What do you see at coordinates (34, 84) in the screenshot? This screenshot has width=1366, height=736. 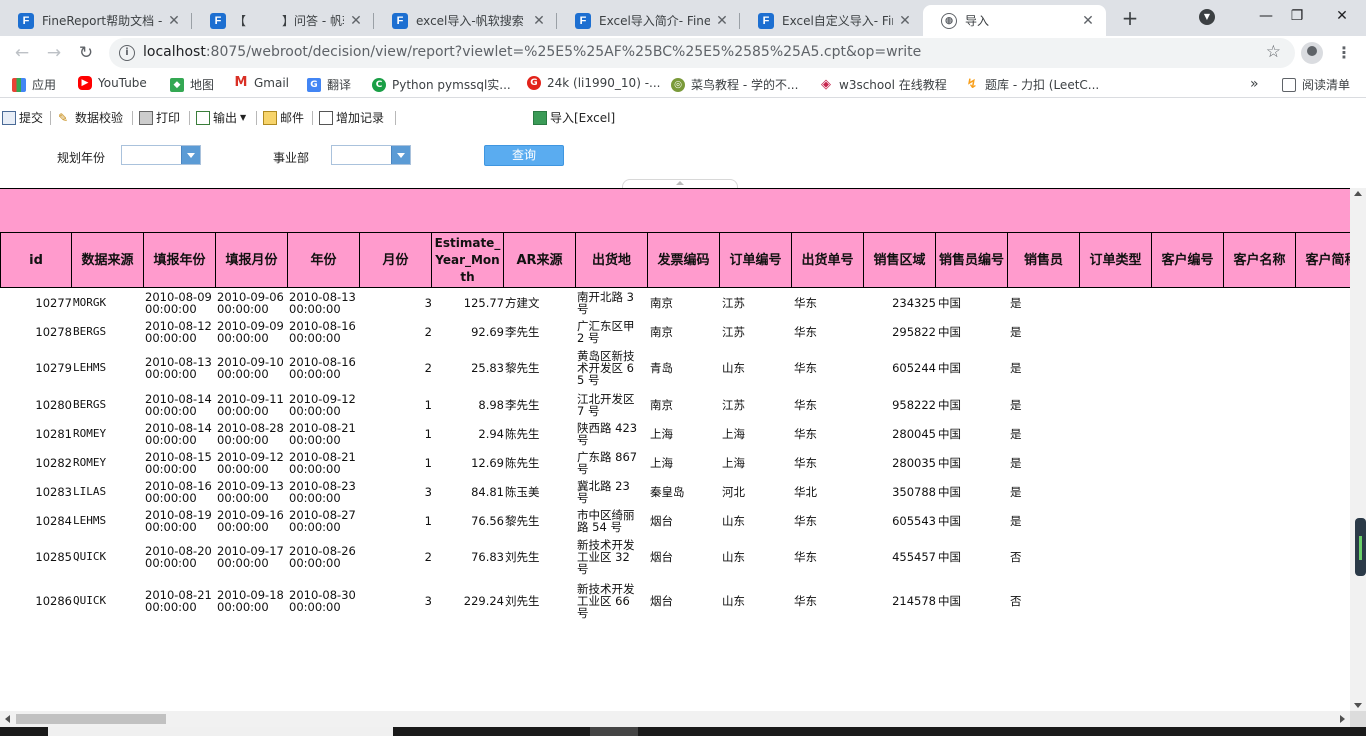 I see `bookmark-apps: 应用` at bounding box center [34, 84].